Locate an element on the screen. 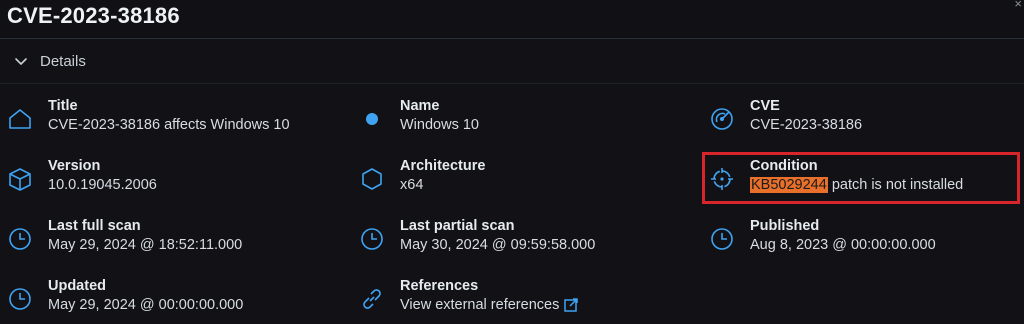  field-version: Version 10.0.19045.2006 is located at coordinates (81, 176).